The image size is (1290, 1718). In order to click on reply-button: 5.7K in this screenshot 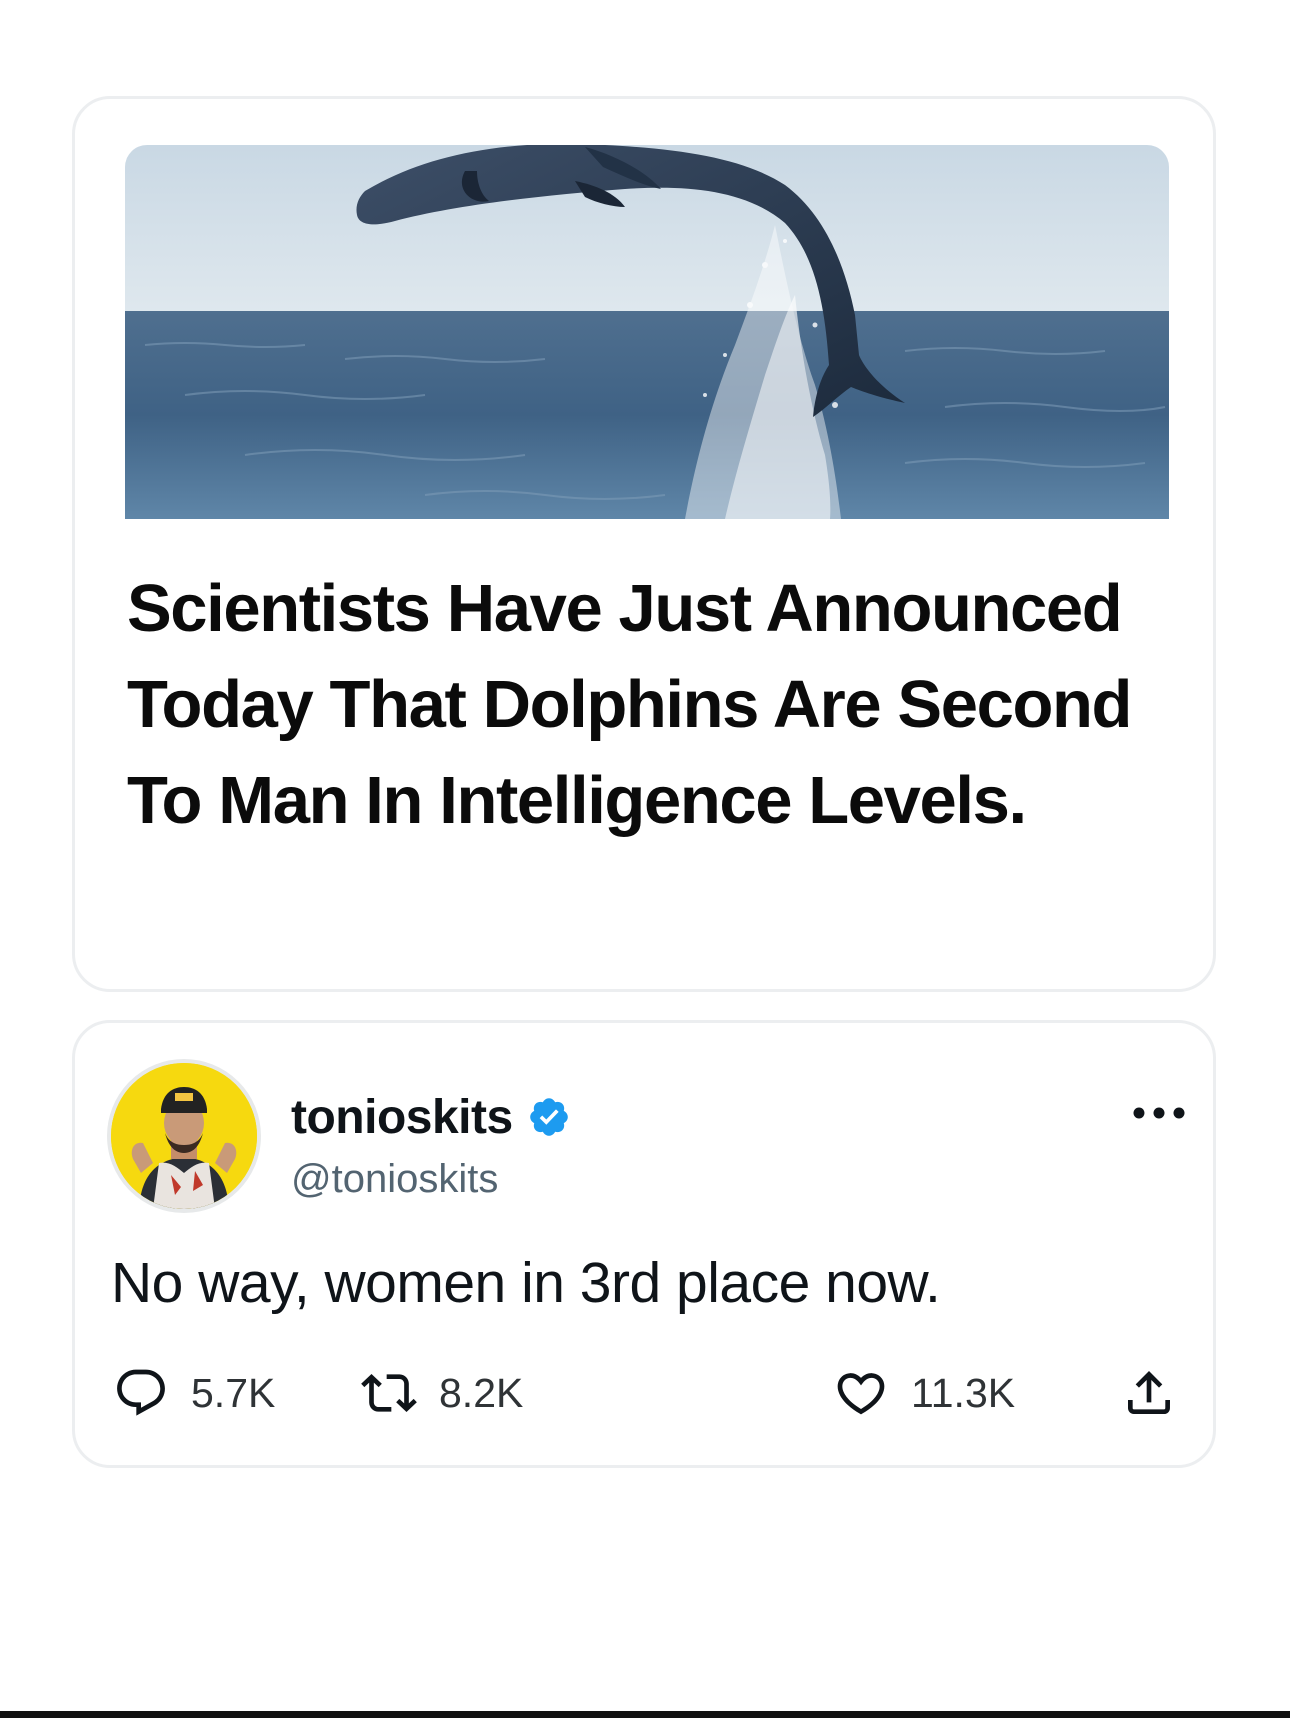, I will do `click(194, 1393)`.